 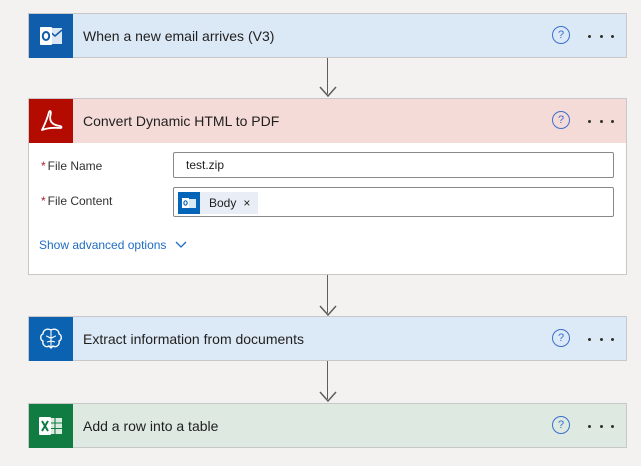 What do you see at coordinates (393, 165) in the screenshot?
I see `file-name-input: test.zip` at bounding box center [393, 165].